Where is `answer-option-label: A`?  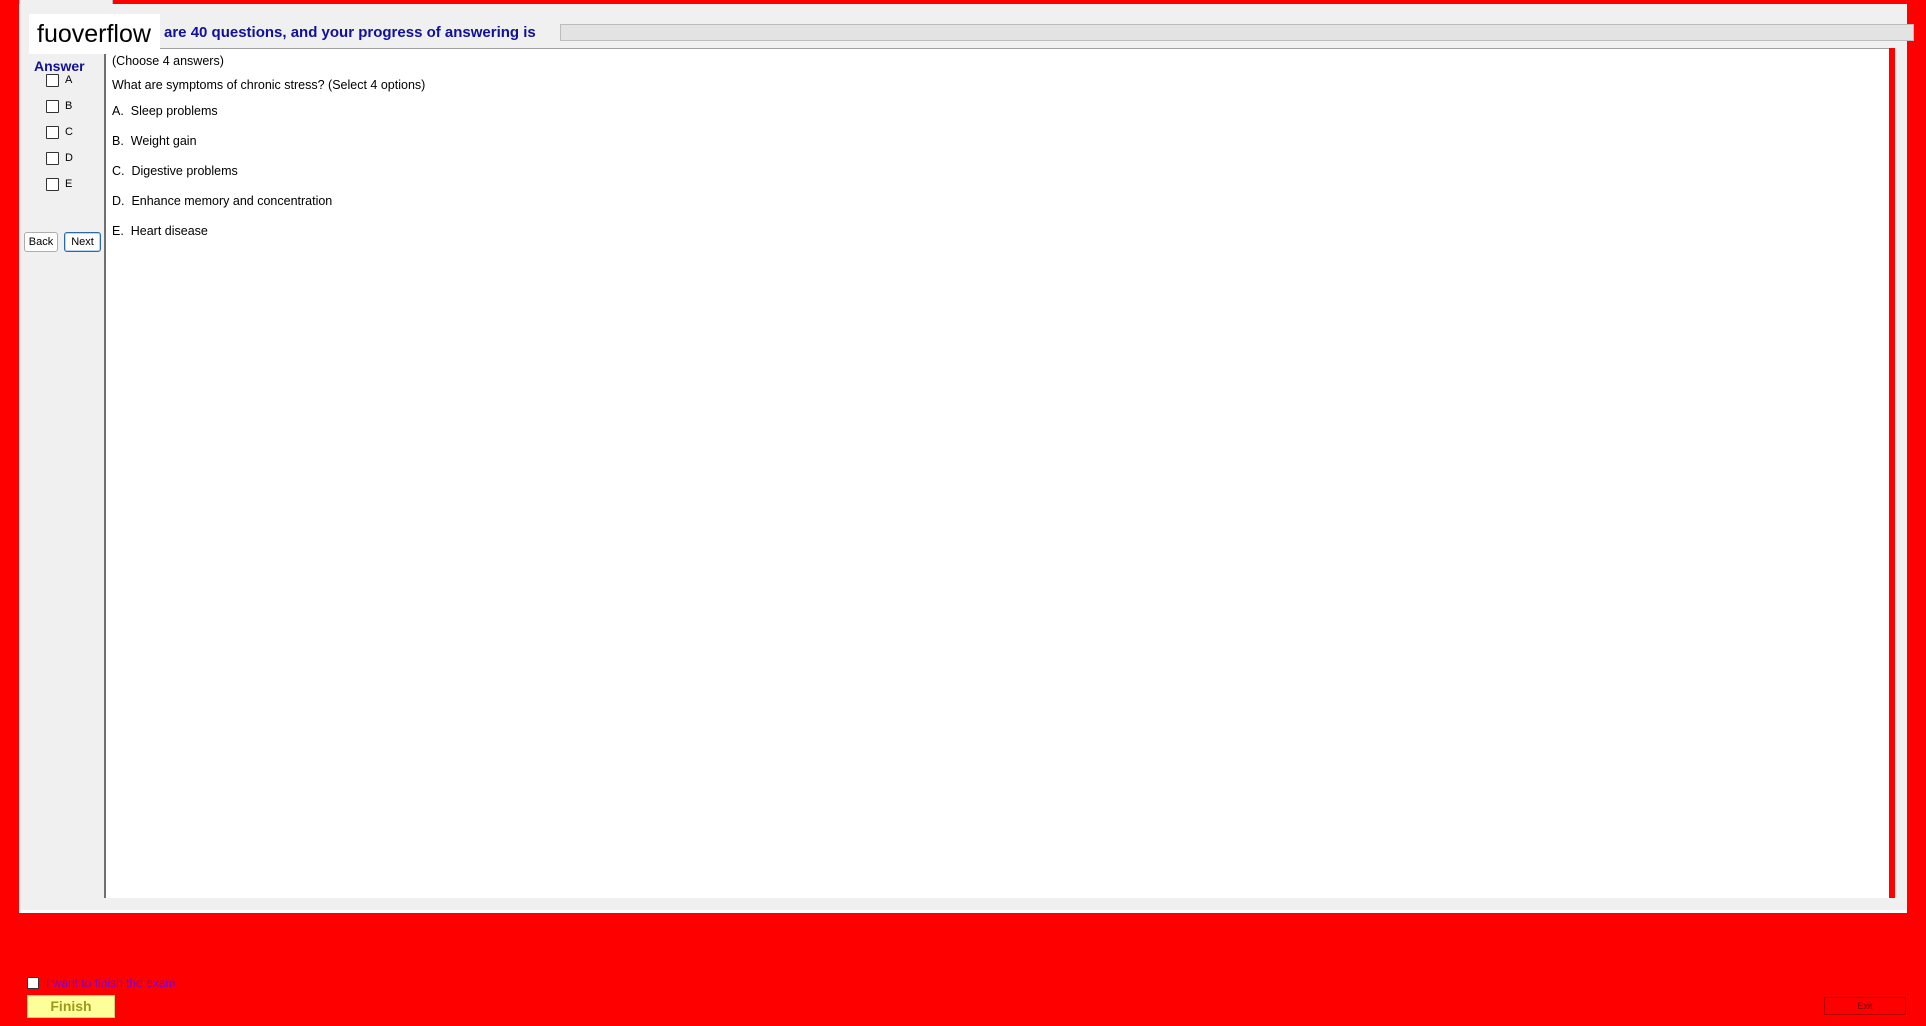 answer-option-label: A is located at coordinates (69, 80).